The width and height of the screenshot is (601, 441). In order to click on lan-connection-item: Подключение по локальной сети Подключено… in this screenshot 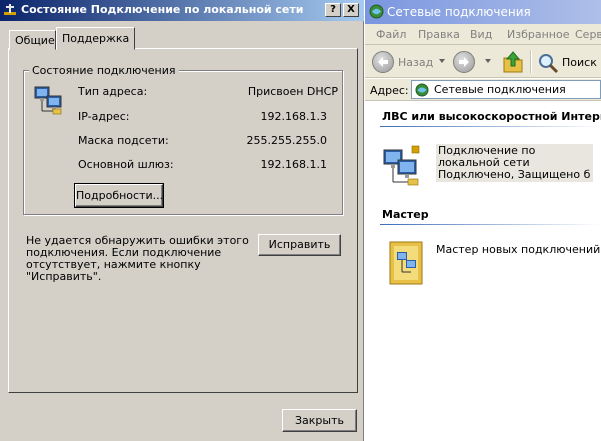, I will do `click(489, 165)`.